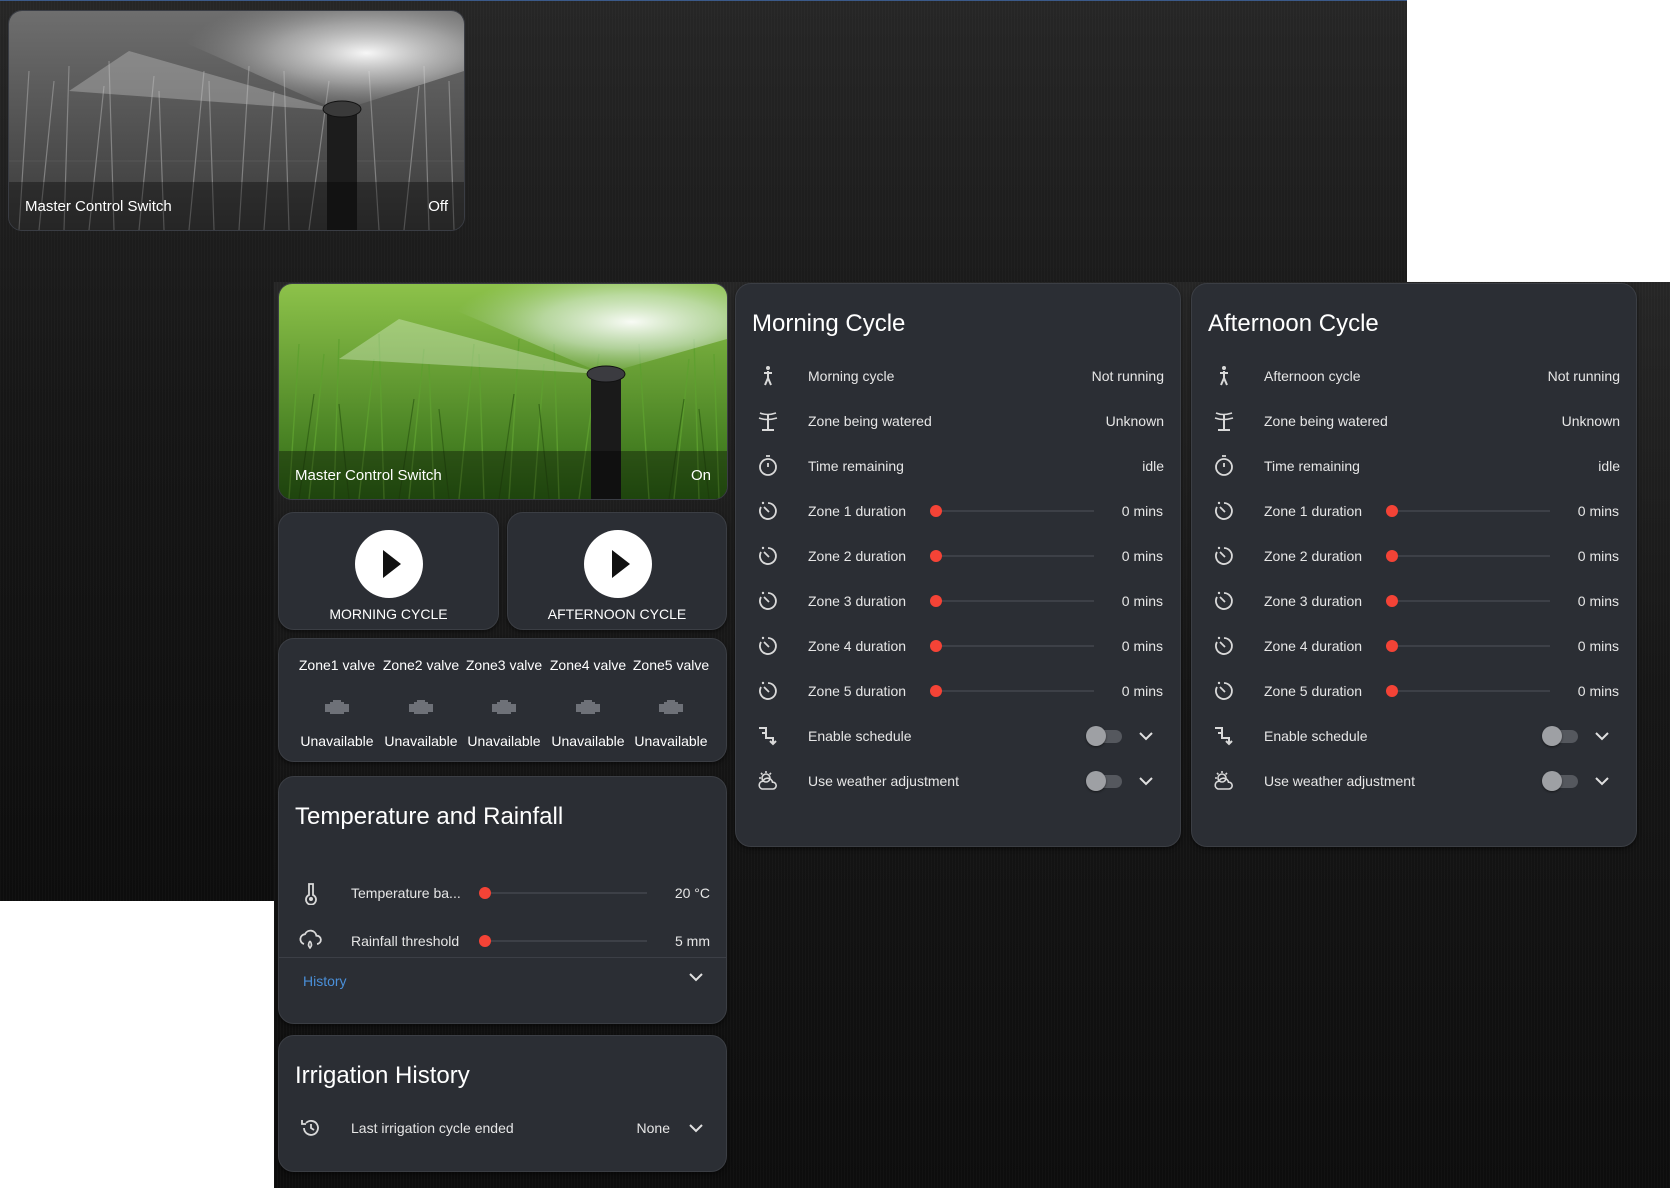 This screenshot has height=1189, width=1670. I want to click on zone-valve-5: Zone5 valve Unavailable, so click(671, 703).